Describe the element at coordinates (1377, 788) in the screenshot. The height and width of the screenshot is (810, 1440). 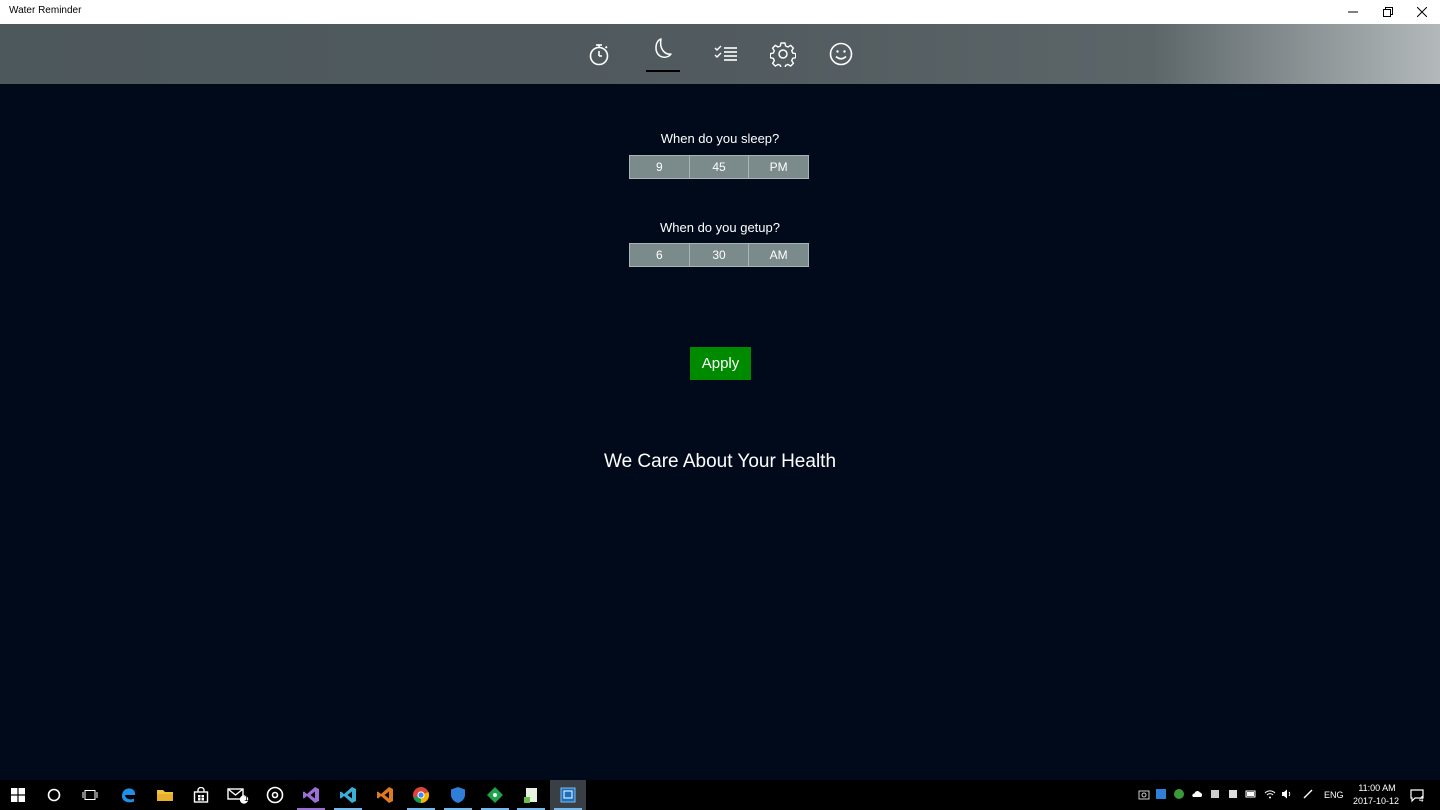
I see `clock-time: 11:00 AM` at that location.